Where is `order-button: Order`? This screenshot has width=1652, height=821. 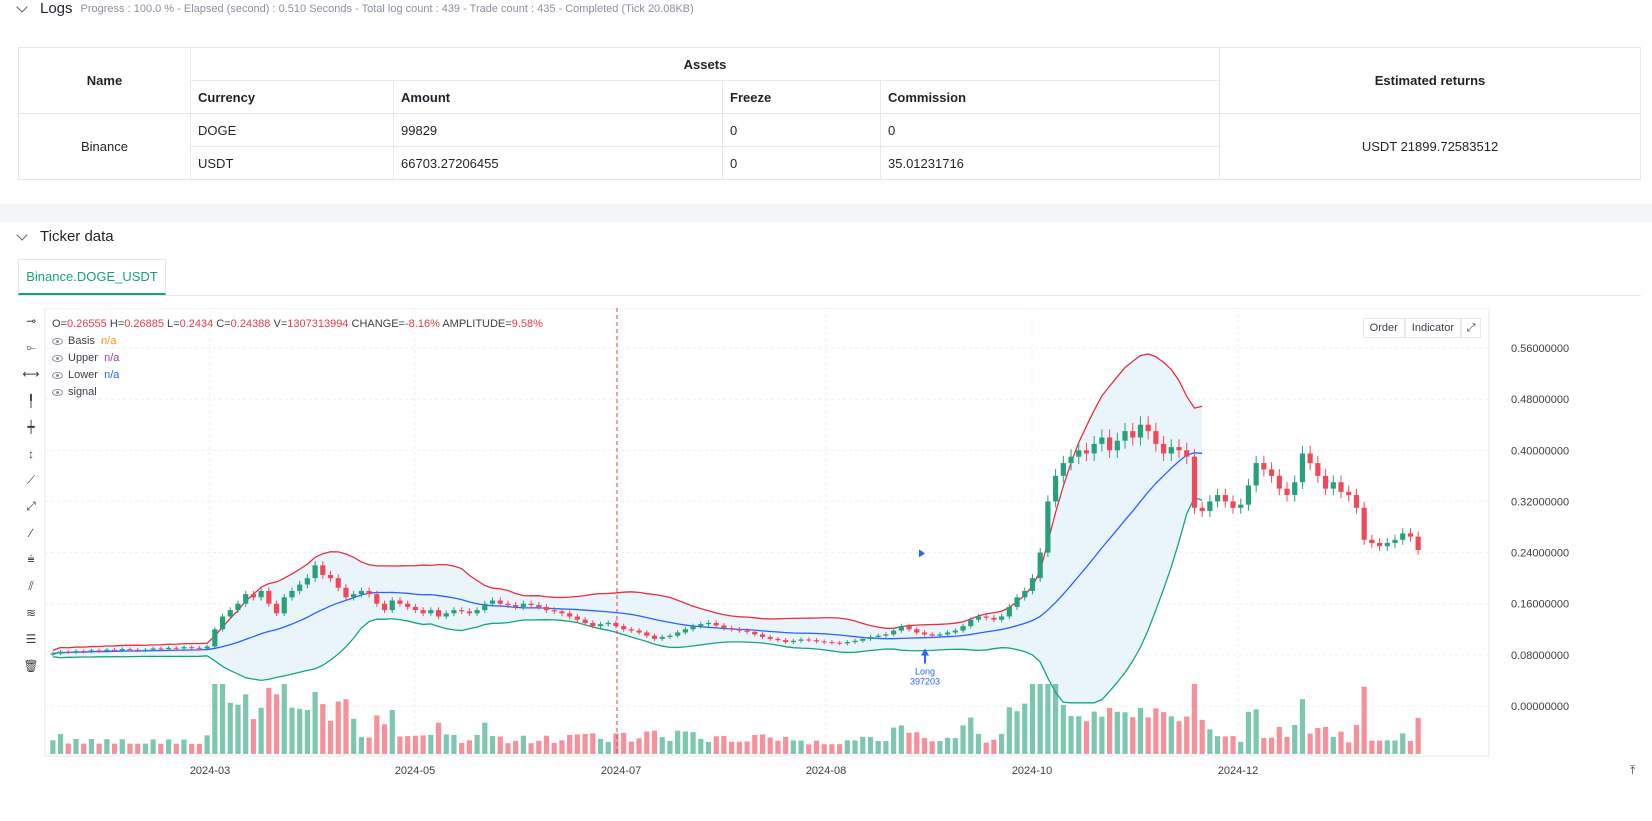 order-button: Order is located at coordinates (1383, 328).